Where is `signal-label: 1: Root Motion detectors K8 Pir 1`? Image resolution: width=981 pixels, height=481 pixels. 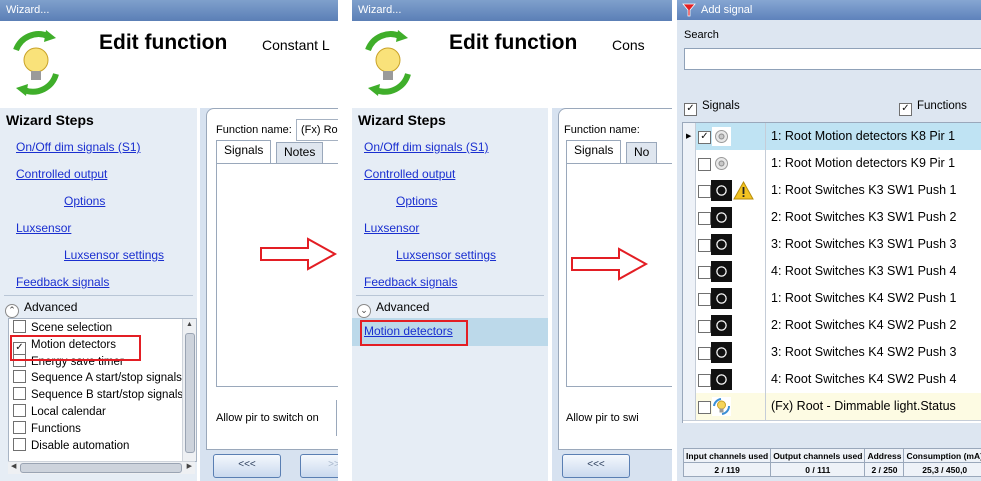 signal-label: 1: Root Motion detectors K8 Pir 1 is located at coordinates (863, 136).